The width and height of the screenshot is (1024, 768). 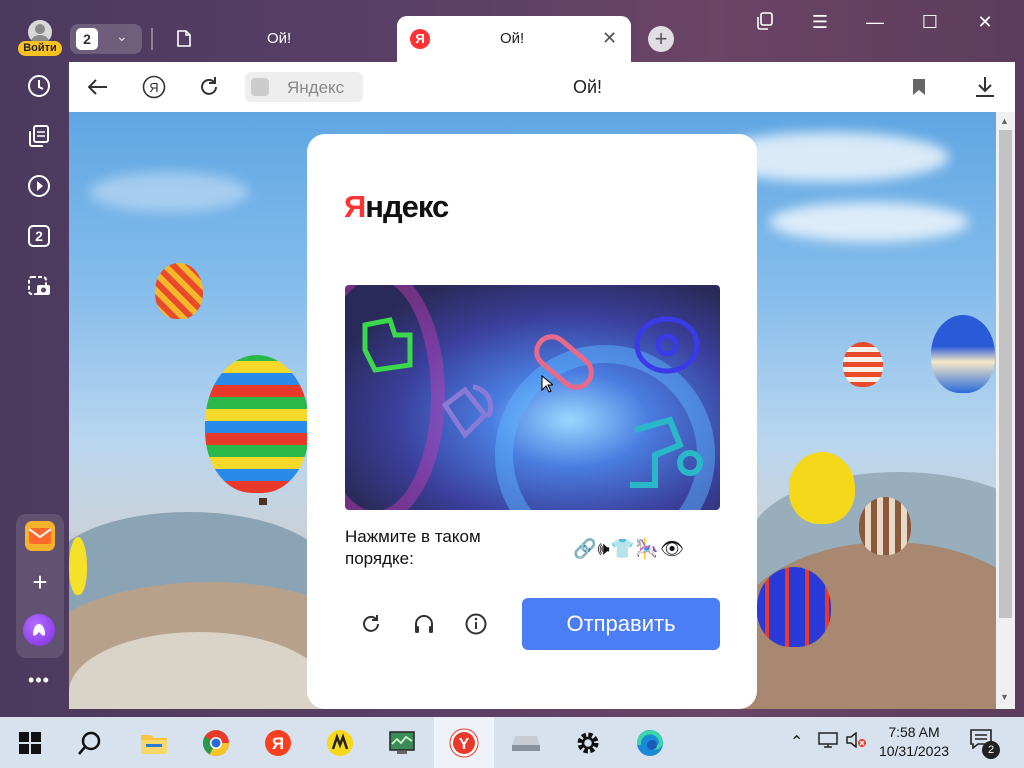 I want to click on back-arrow-icon, so click(x=98, y=87).